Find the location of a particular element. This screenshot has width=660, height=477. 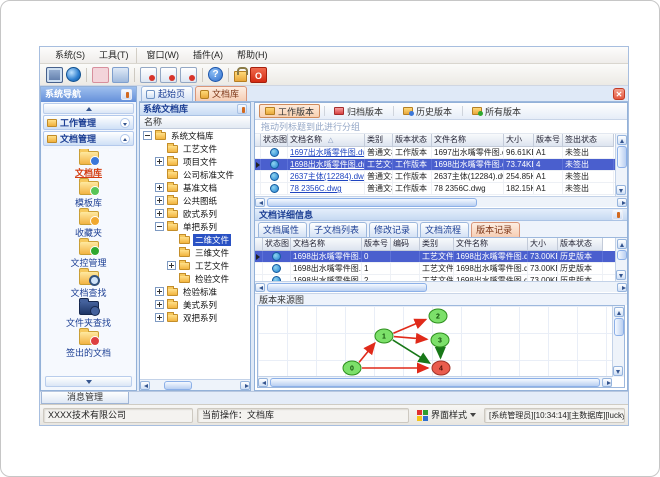

column-header: 版本状态 is located at coordinates (412, 140).